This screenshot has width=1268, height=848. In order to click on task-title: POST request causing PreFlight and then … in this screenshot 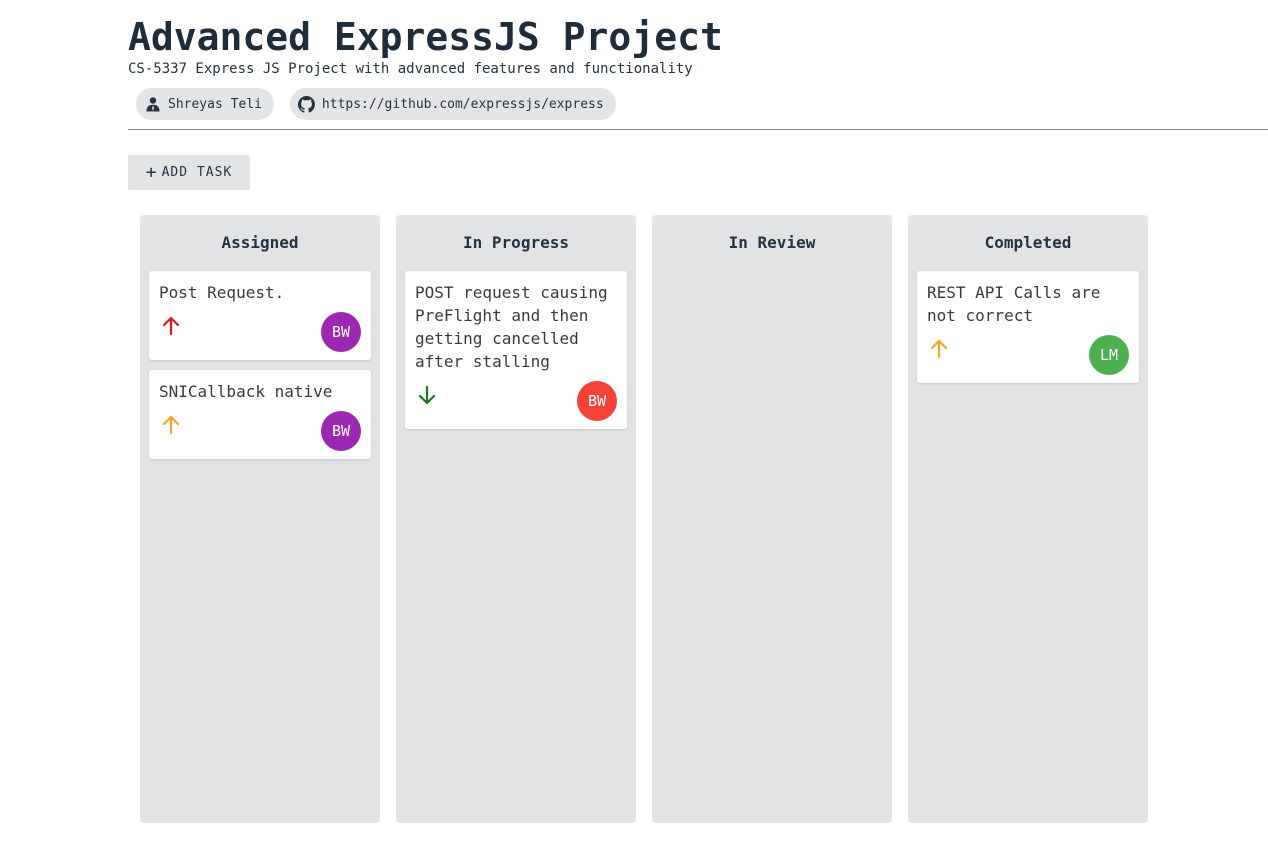, I will do `click(511, 327)`.